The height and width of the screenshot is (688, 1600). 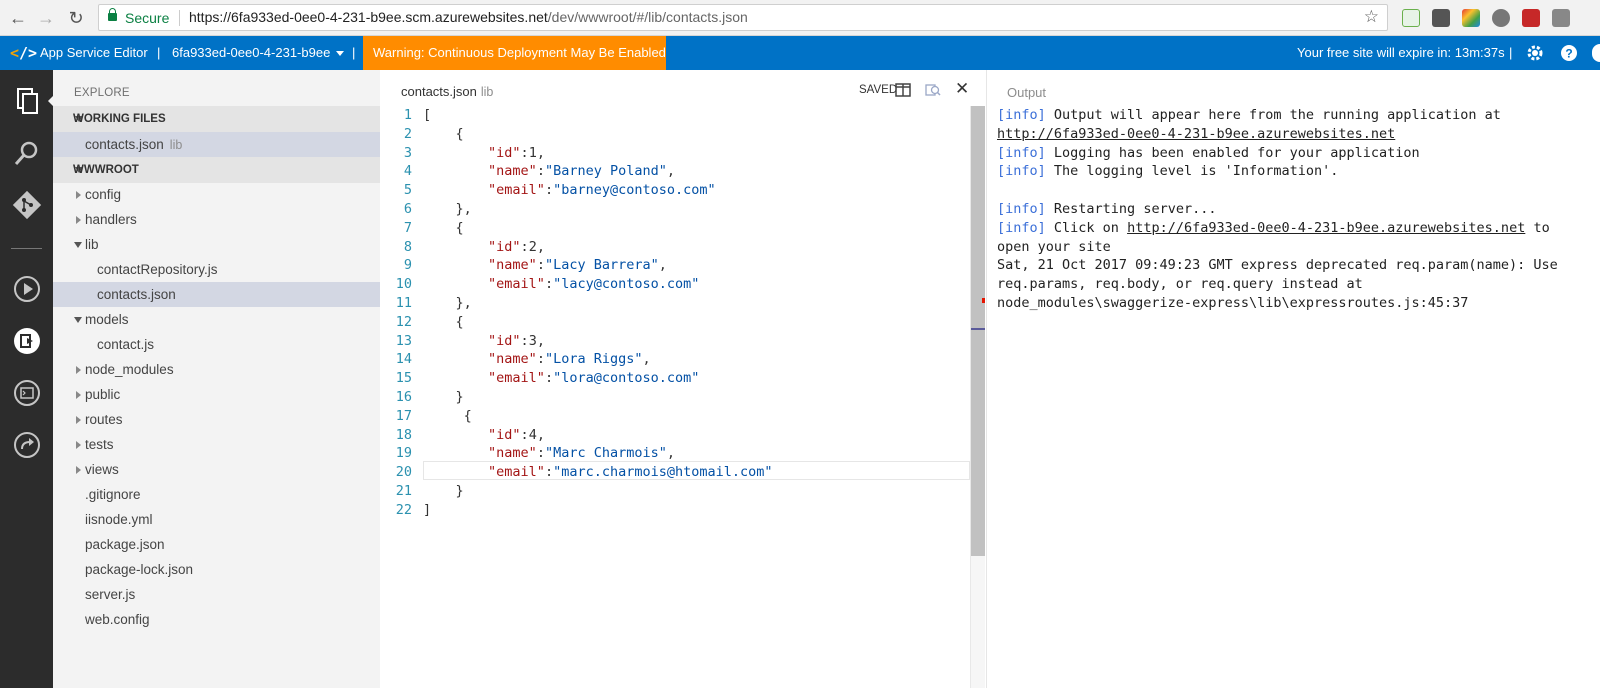 What do you see at coordinates (1501, 18) in the screenshot?
I see `extension-globe-icon` at bounding box center [1501, 18].